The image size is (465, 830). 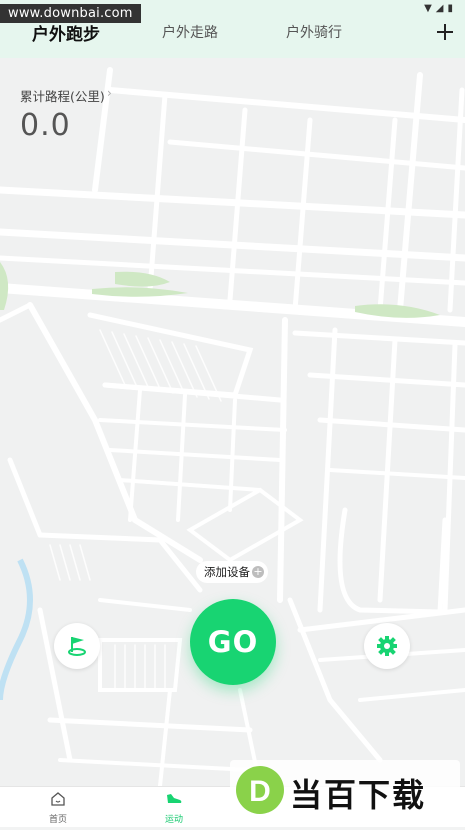 What do you see at coordinates (174, 808) in the screenshot?
I see `nav-sport: 运动` at bounding box center [174, 808].